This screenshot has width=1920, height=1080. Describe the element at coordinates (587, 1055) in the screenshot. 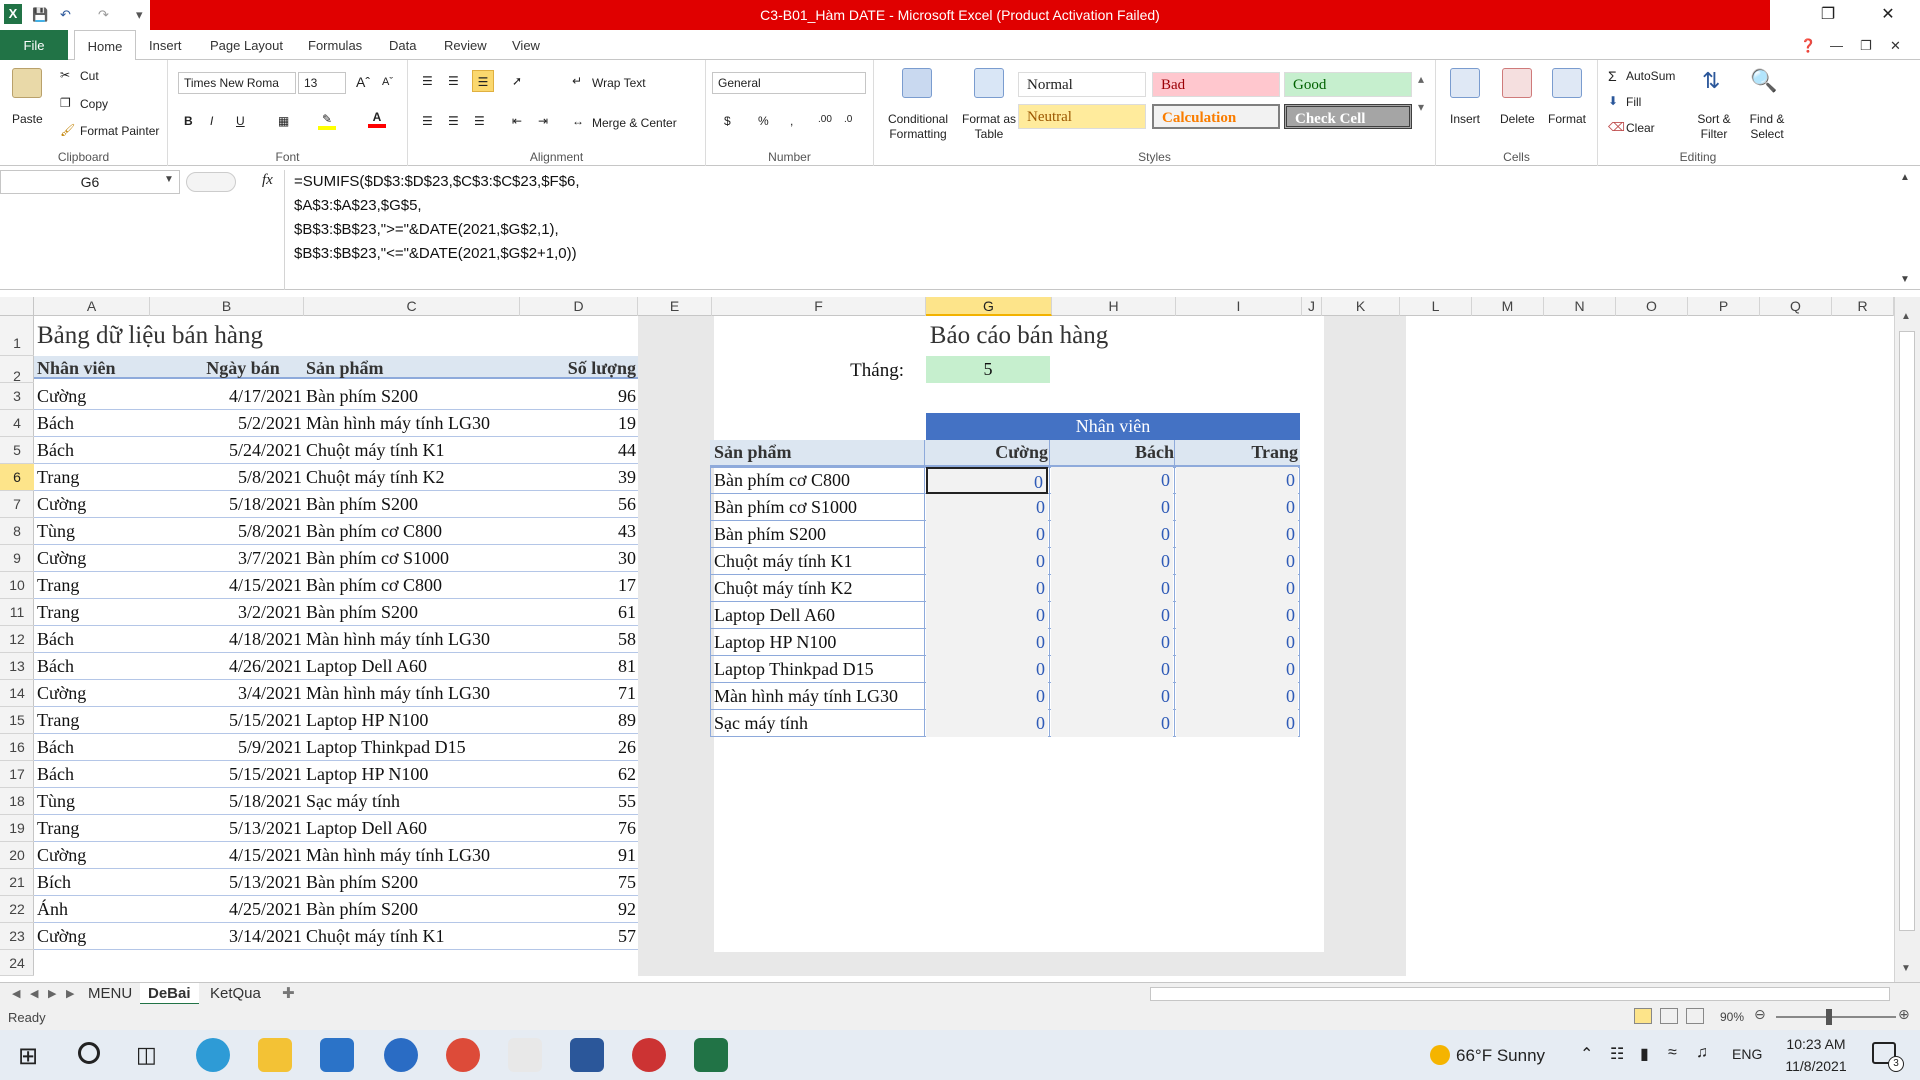

I see `word-icon` at that location.